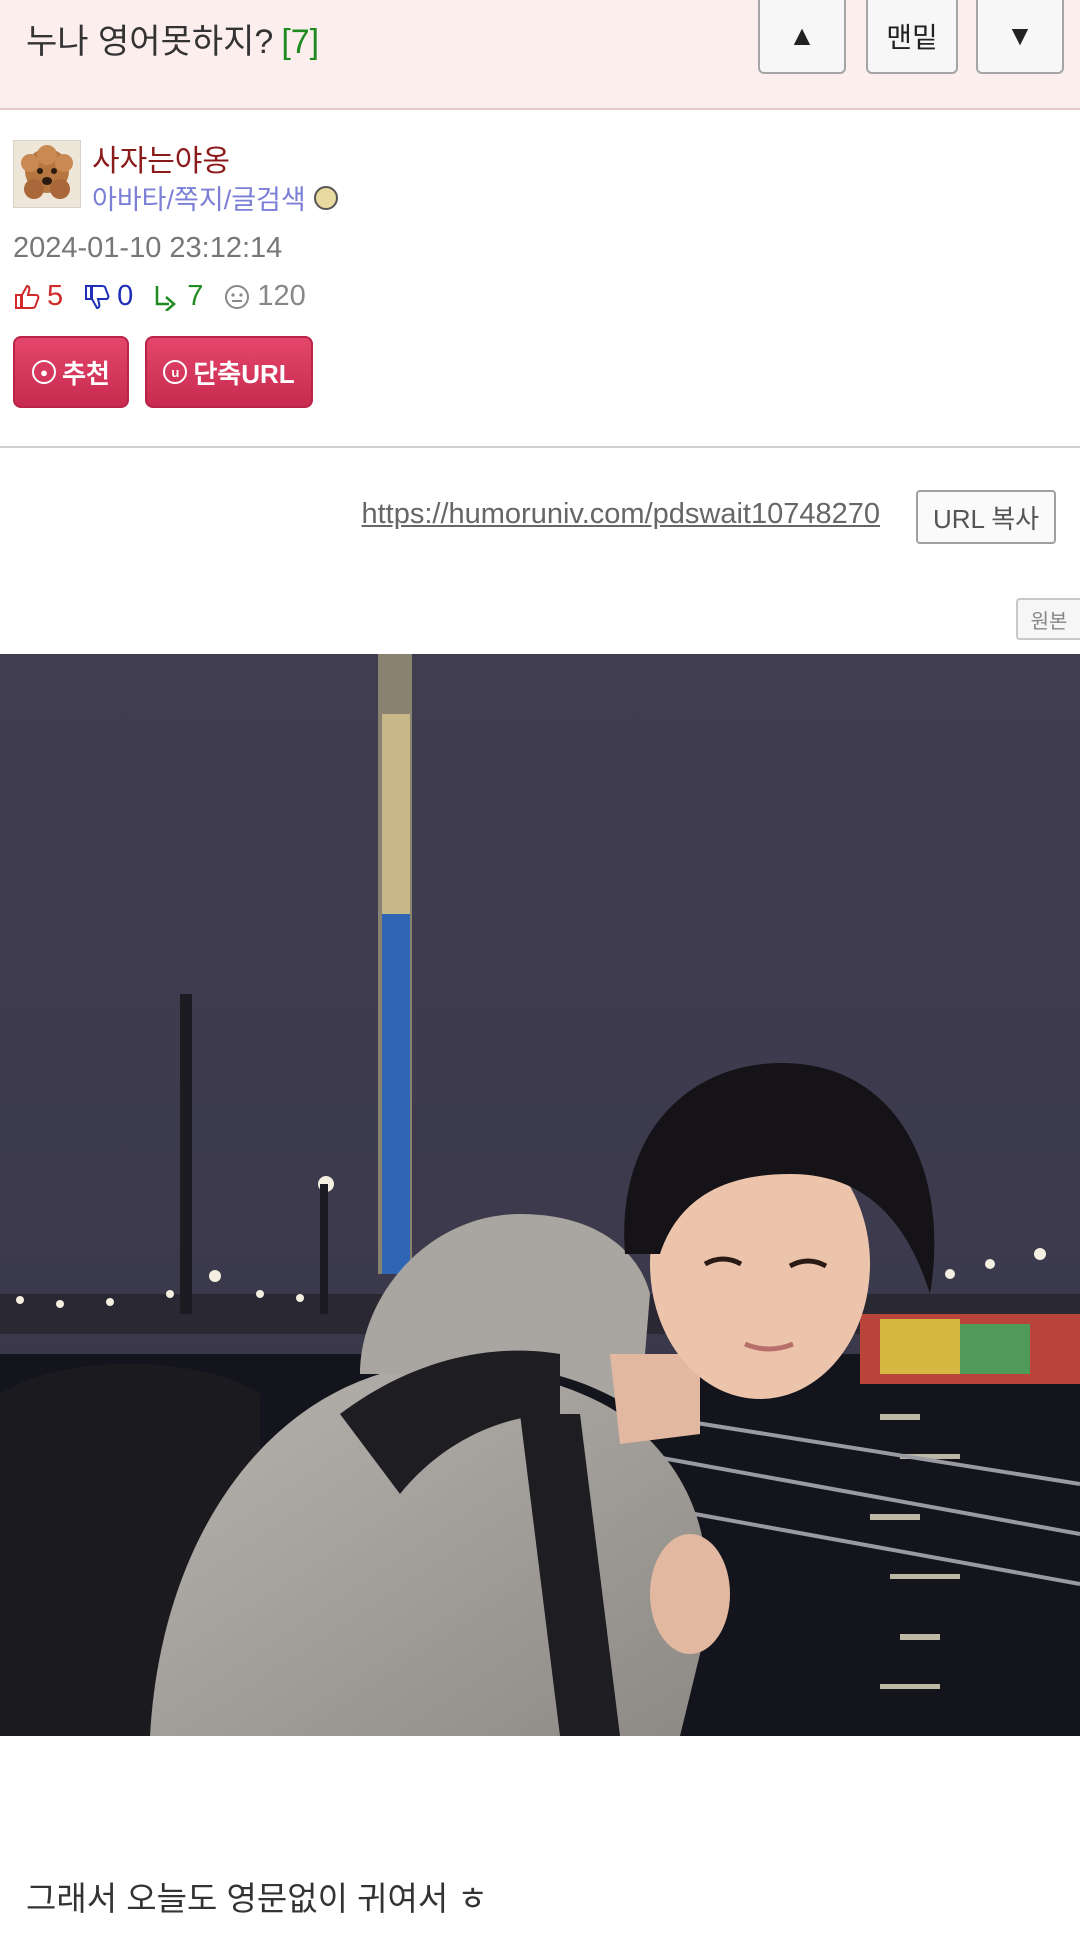  I want to click on downvote-stat: 0, so click(108, 296).